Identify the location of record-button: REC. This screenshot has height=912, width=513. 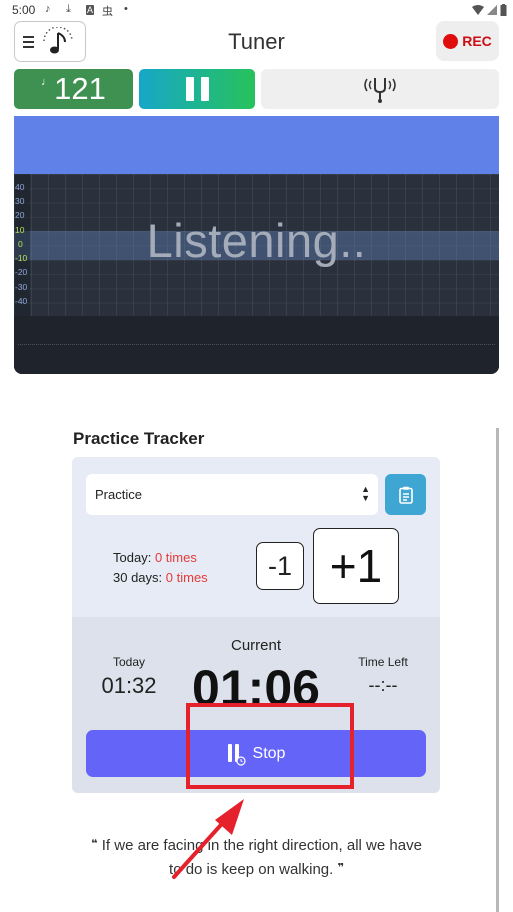
(467, 41).